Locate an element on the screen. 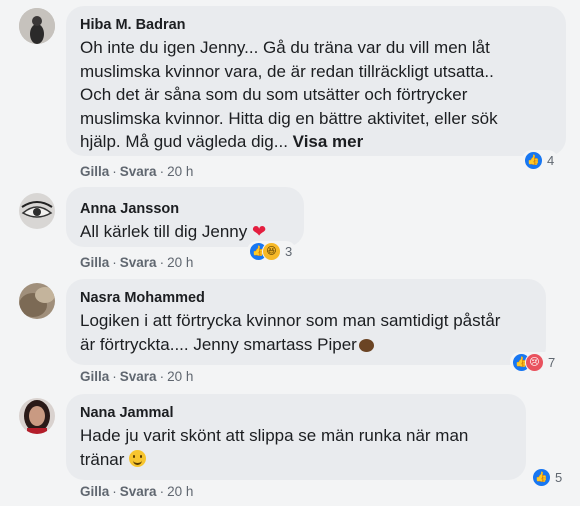 Image resolution: width=580 pixels, height=506 pixels. comment-body: All kärlek till dig Jenny is located at coordinates (164, 231).